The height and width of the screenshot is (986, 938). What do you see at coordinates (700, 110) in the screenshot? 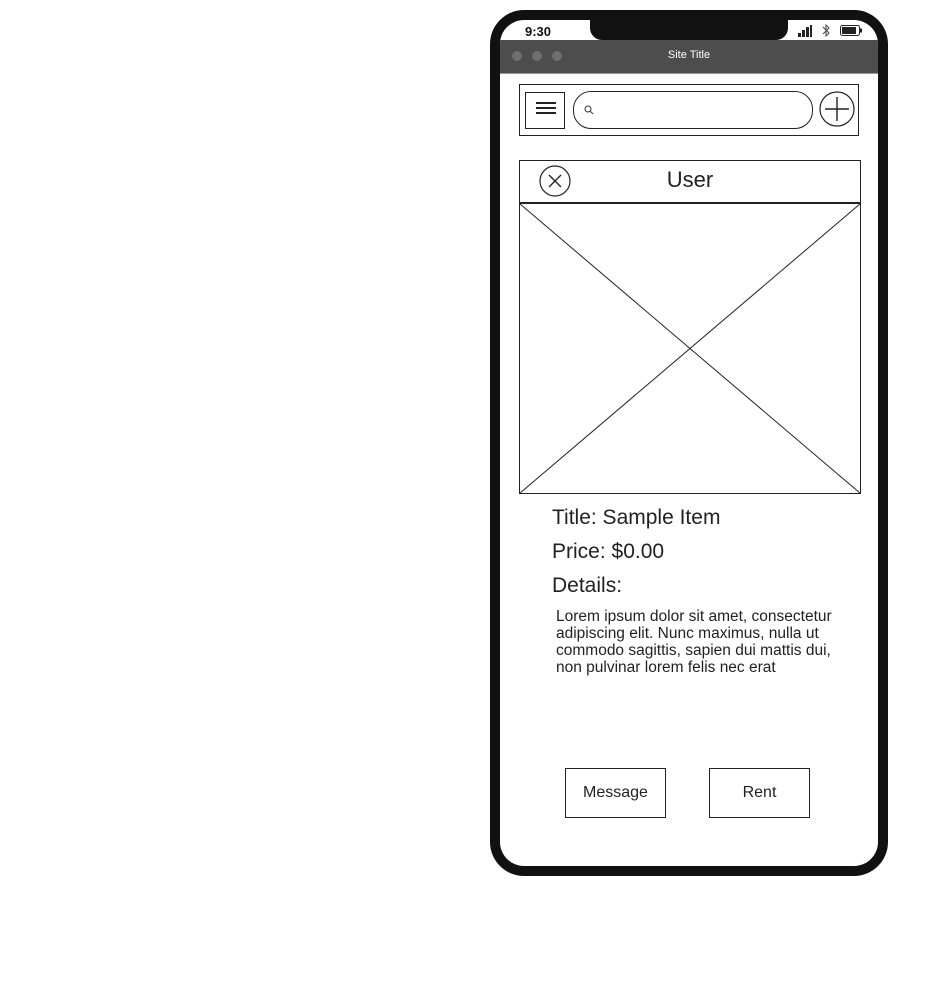
I see `search-input` at bounding box center [700, 110].